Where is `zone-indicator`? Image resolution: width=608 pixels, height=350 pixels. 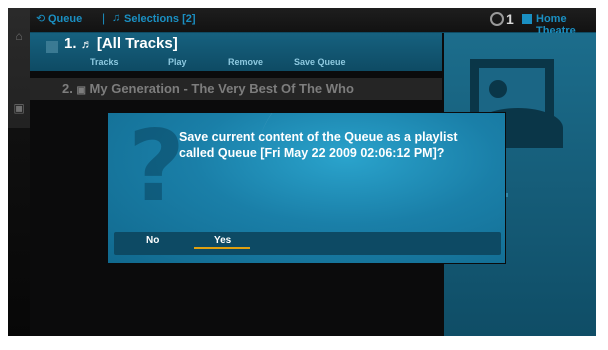 zone-indicator is located at coordinates (527, 19).